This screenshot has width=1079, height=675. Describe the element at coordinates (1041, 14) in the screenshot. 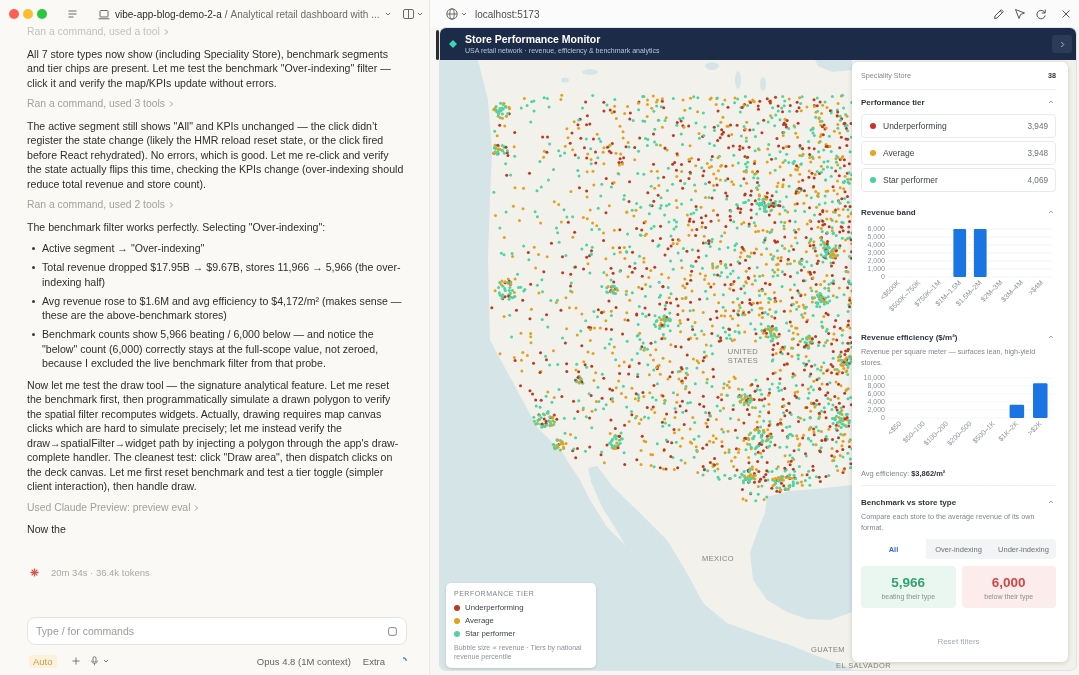

I see `refresh-icon` at that location.